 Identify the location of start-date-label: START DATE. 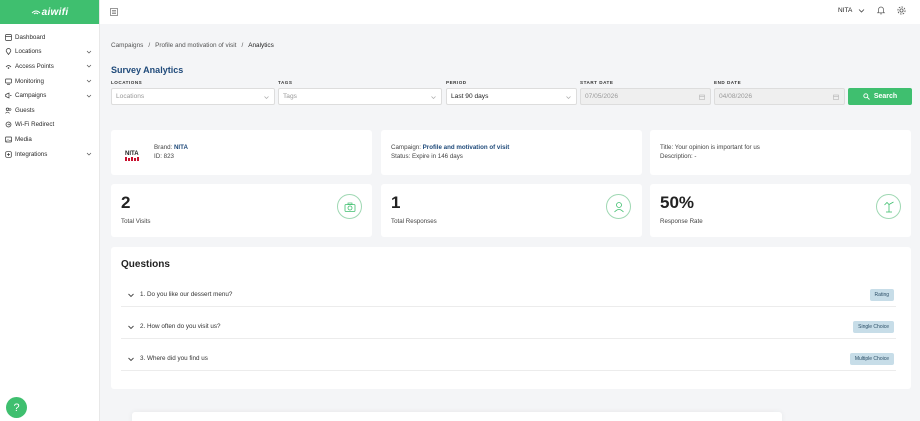
(597, 82).